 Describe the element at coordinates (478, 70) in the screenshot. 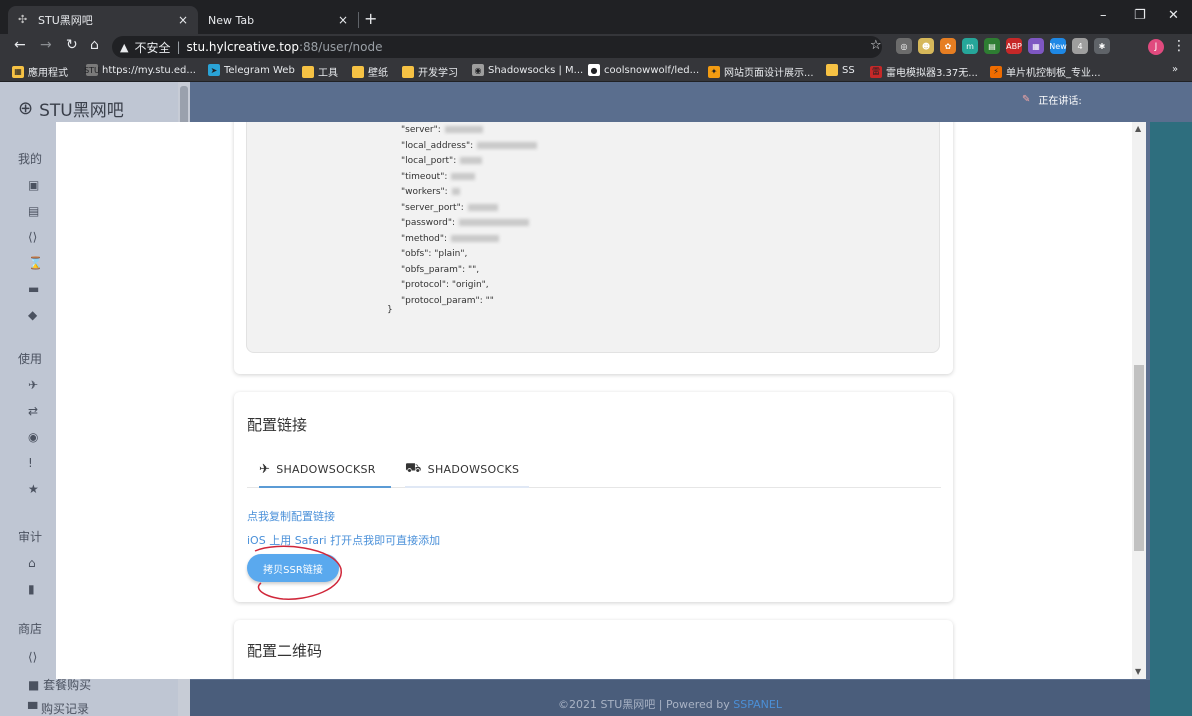

I see `bookmark-icon: ◉` at that location.